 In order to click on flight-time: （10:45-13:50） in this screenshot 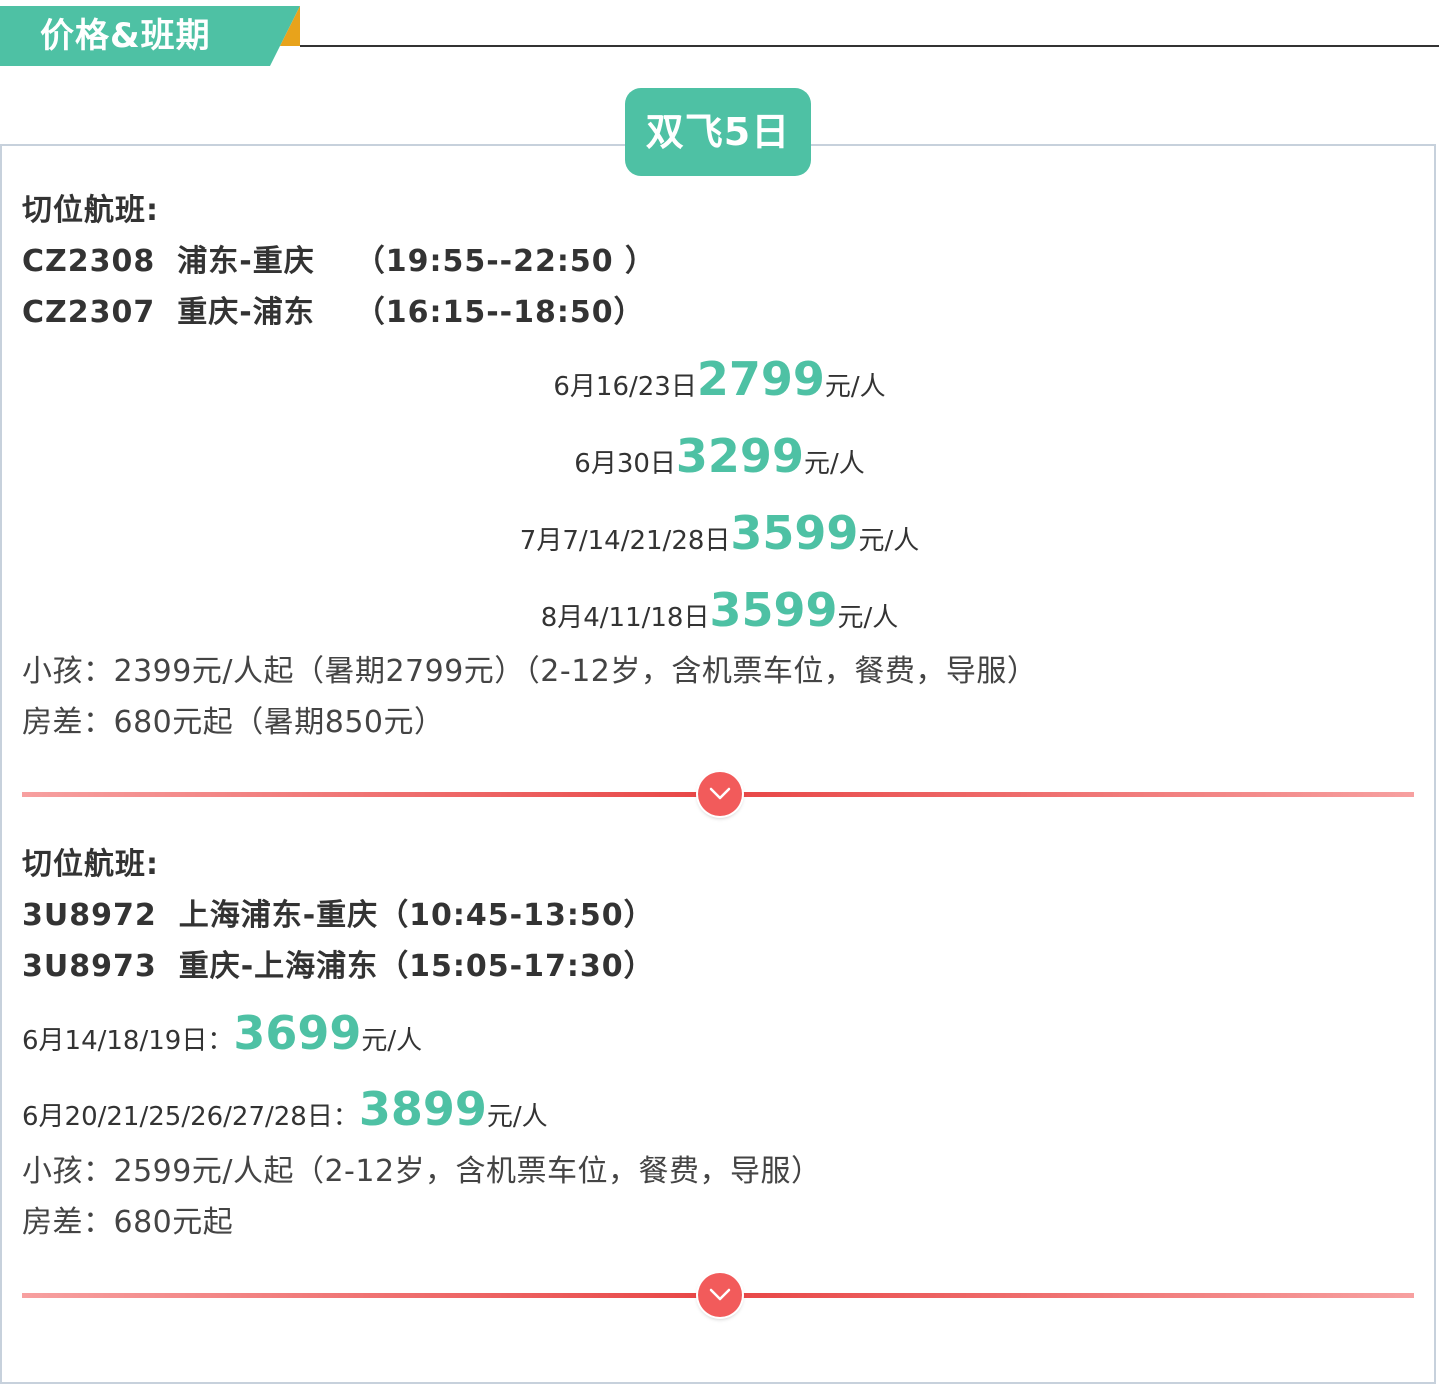, I will do `click(516, 915)`.